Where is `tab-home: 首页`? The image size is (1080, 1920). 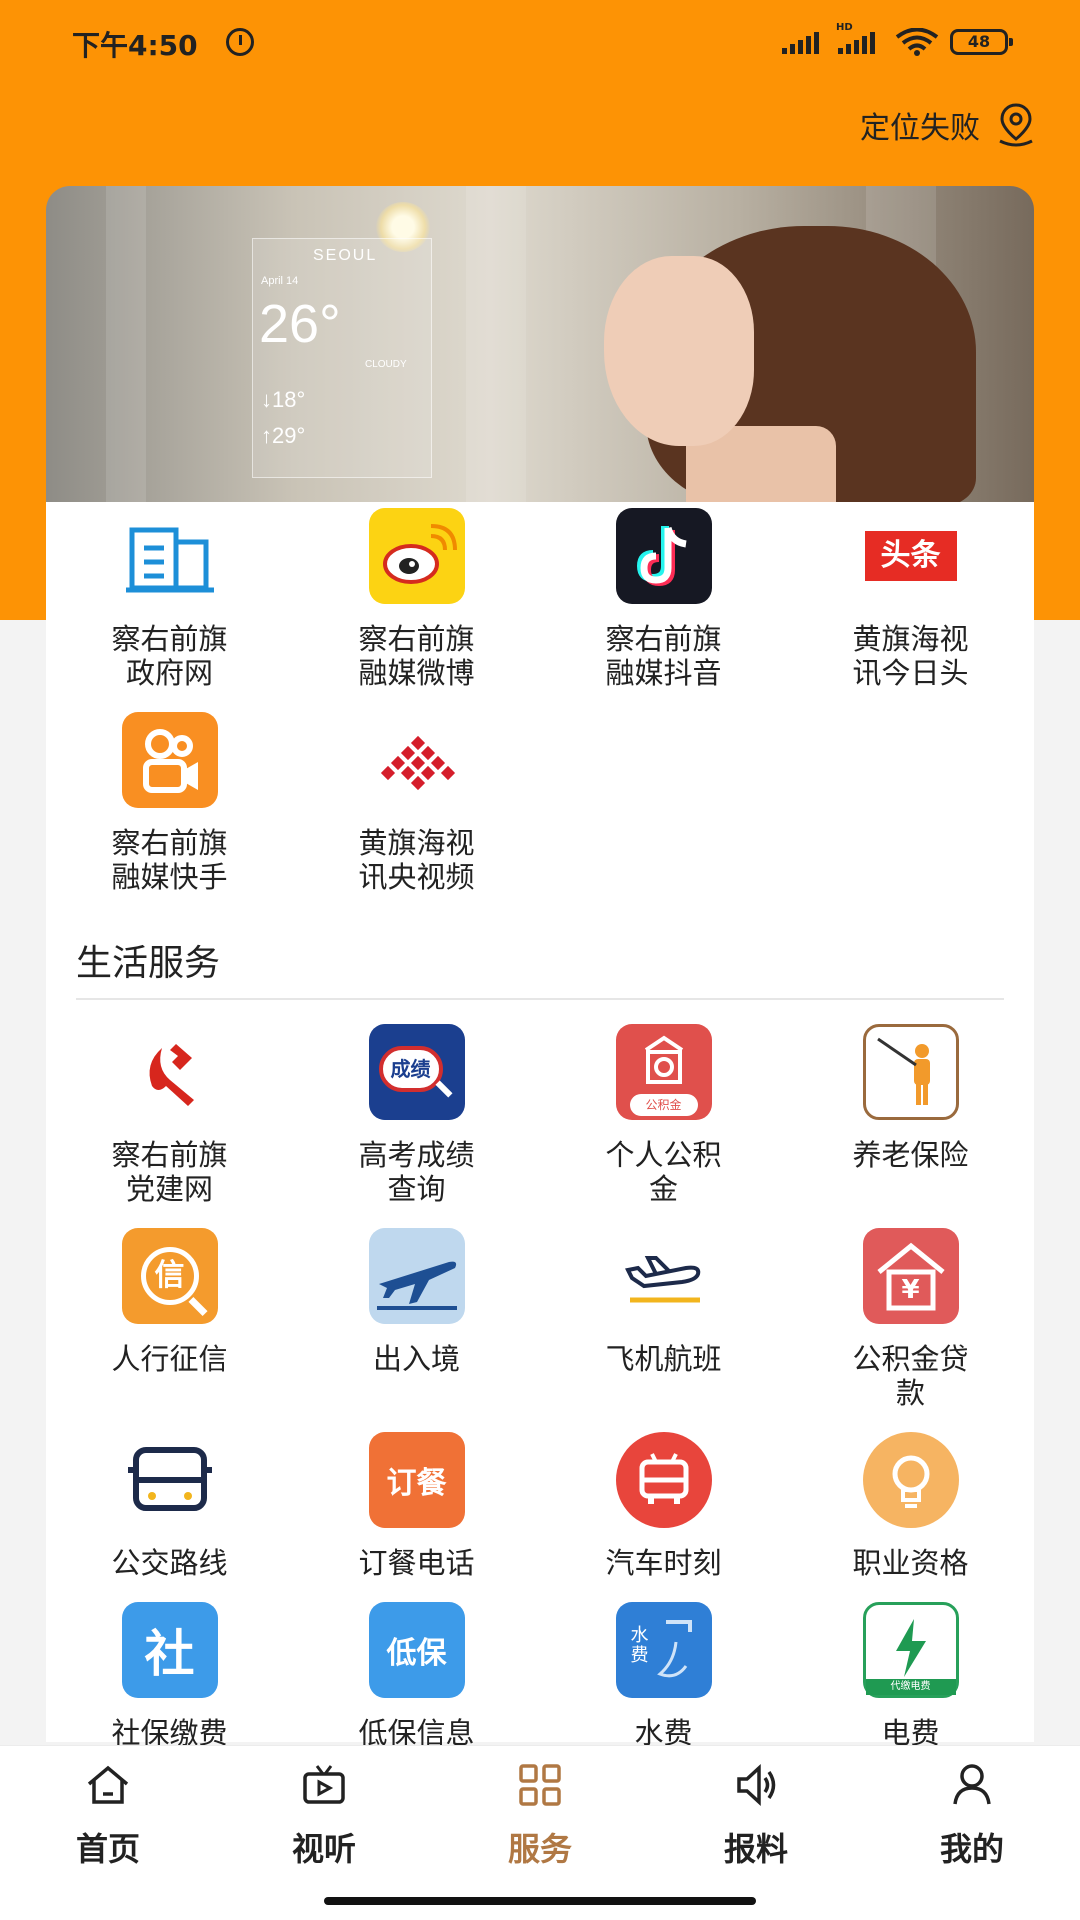 tab-home: 首页 is located at coordinates (108, 1826).